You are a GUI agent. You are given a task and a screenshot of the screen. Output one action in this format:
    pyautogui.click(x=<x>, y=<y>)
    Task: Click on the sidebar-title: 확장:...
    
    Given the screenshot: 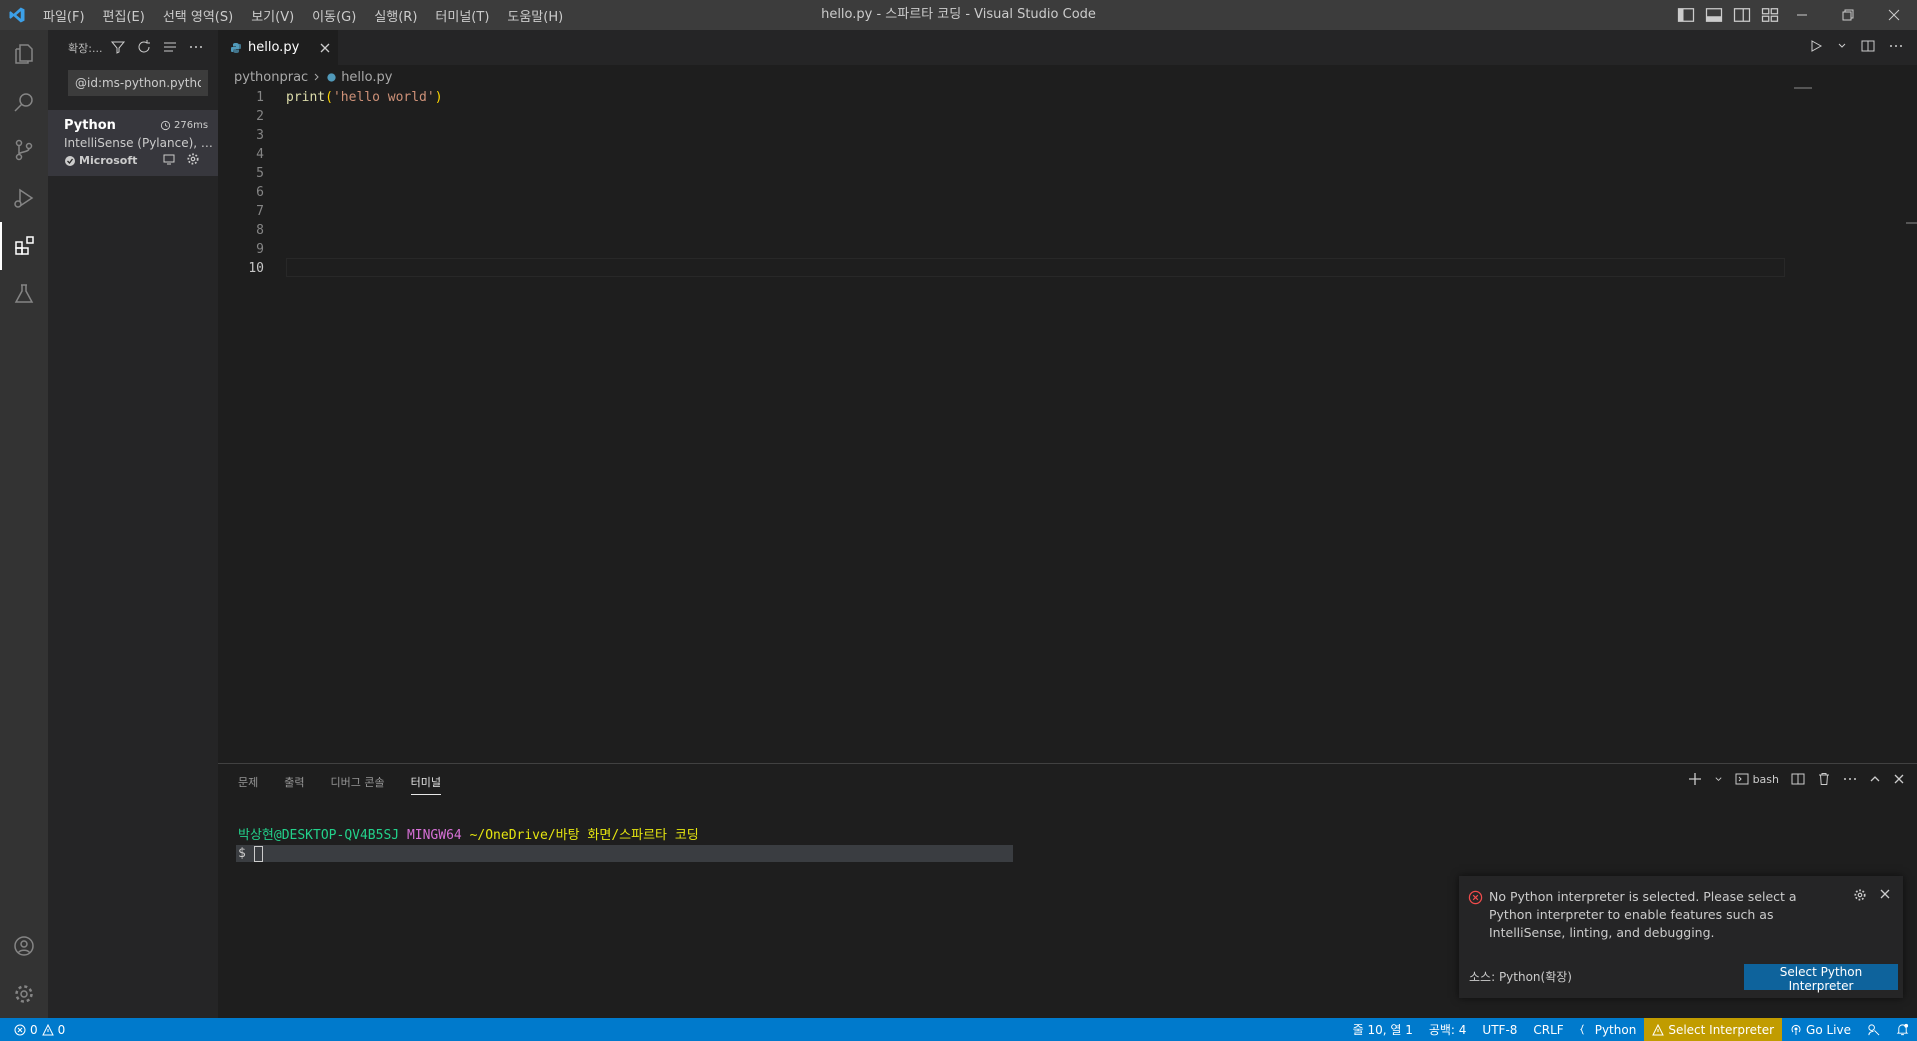 What is the action you would take?
    pyautogui.click(x=85, y=48)
    